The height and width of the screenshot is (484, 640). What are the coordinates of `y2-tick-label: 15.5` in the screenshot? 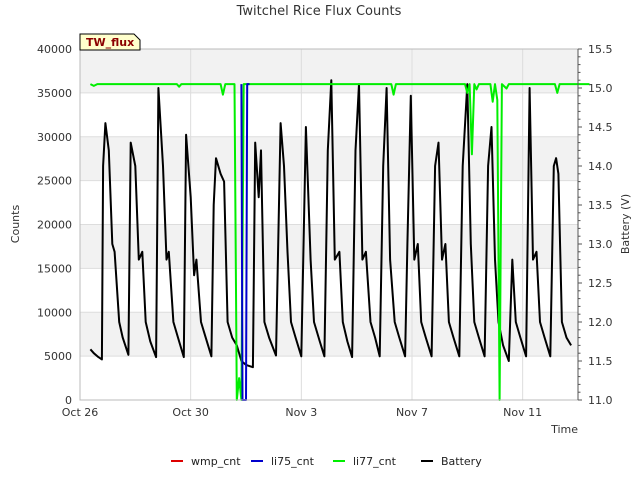 It's located at (600, 49).